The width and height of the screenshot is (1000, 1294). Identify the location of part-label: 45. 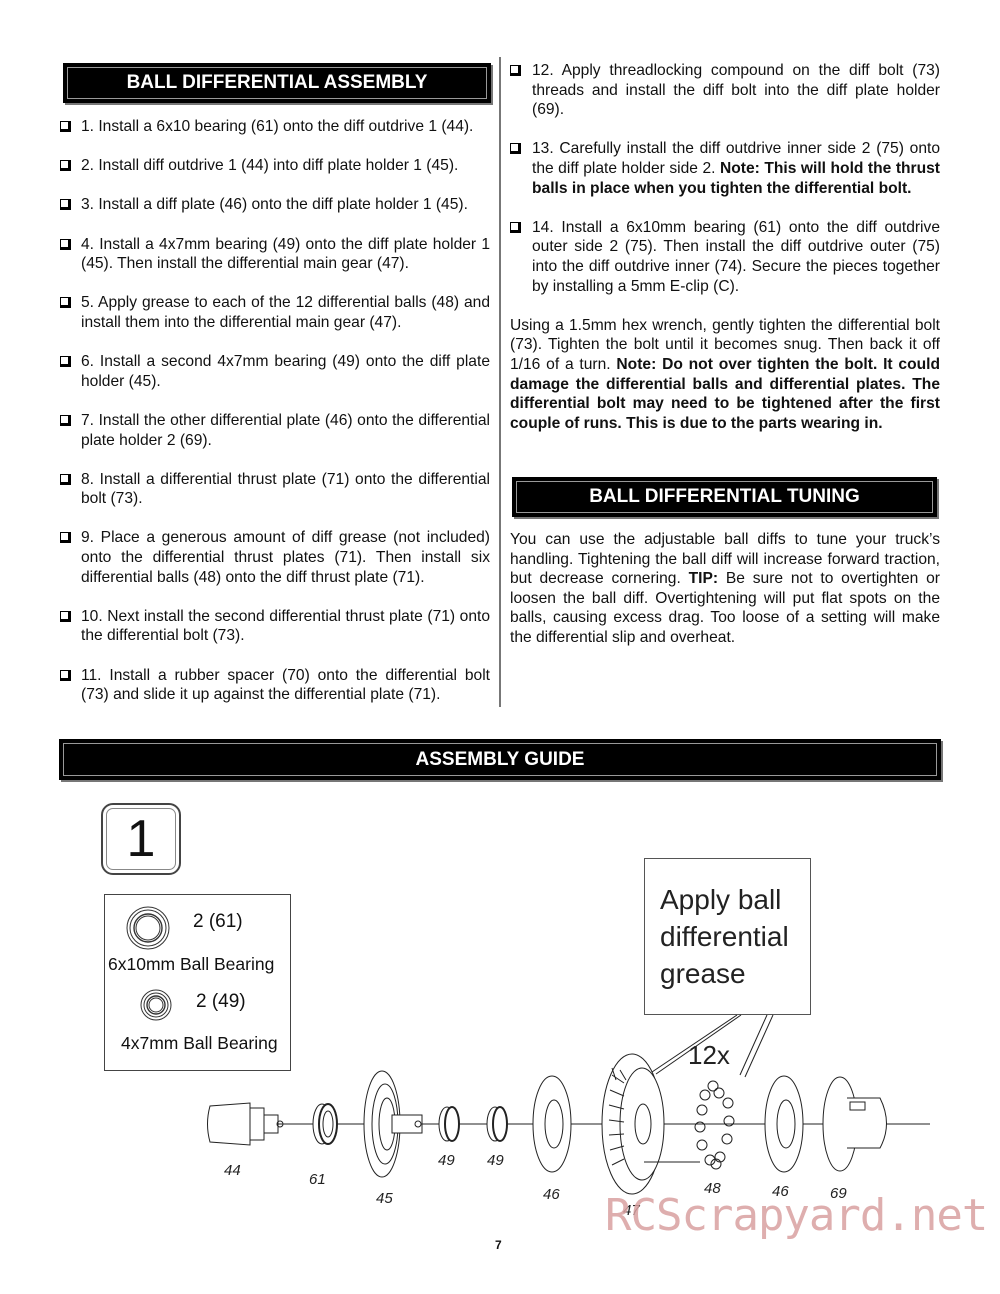
(384, 1198).